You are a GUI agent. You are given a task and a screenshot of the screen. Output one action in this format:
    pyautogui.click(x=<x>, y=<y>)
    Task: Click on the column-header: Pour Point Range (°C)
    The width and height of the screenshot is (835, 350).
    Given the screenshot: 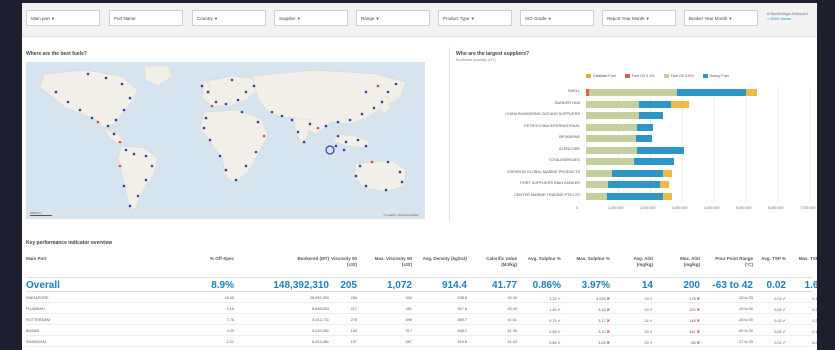 What is the action you would take?
    pyautogui.click(x=732, y=262)
    